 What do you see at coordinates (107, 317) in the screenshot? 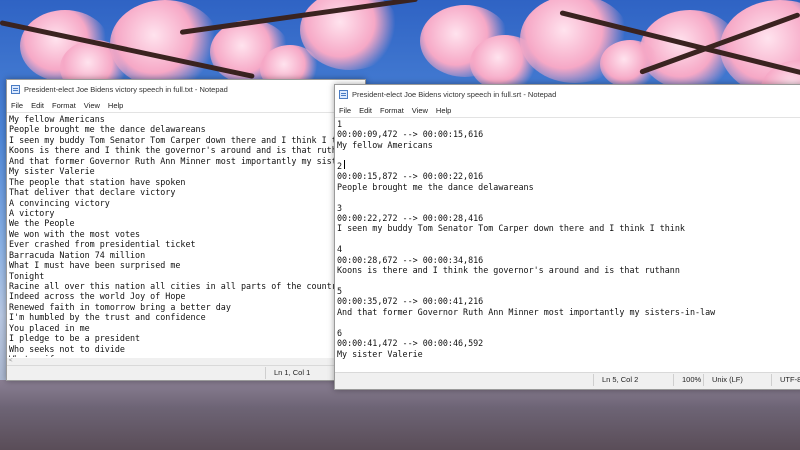
I see `text-line: I'm humbled by the trust and confidence` at bounding box center [107, 317].